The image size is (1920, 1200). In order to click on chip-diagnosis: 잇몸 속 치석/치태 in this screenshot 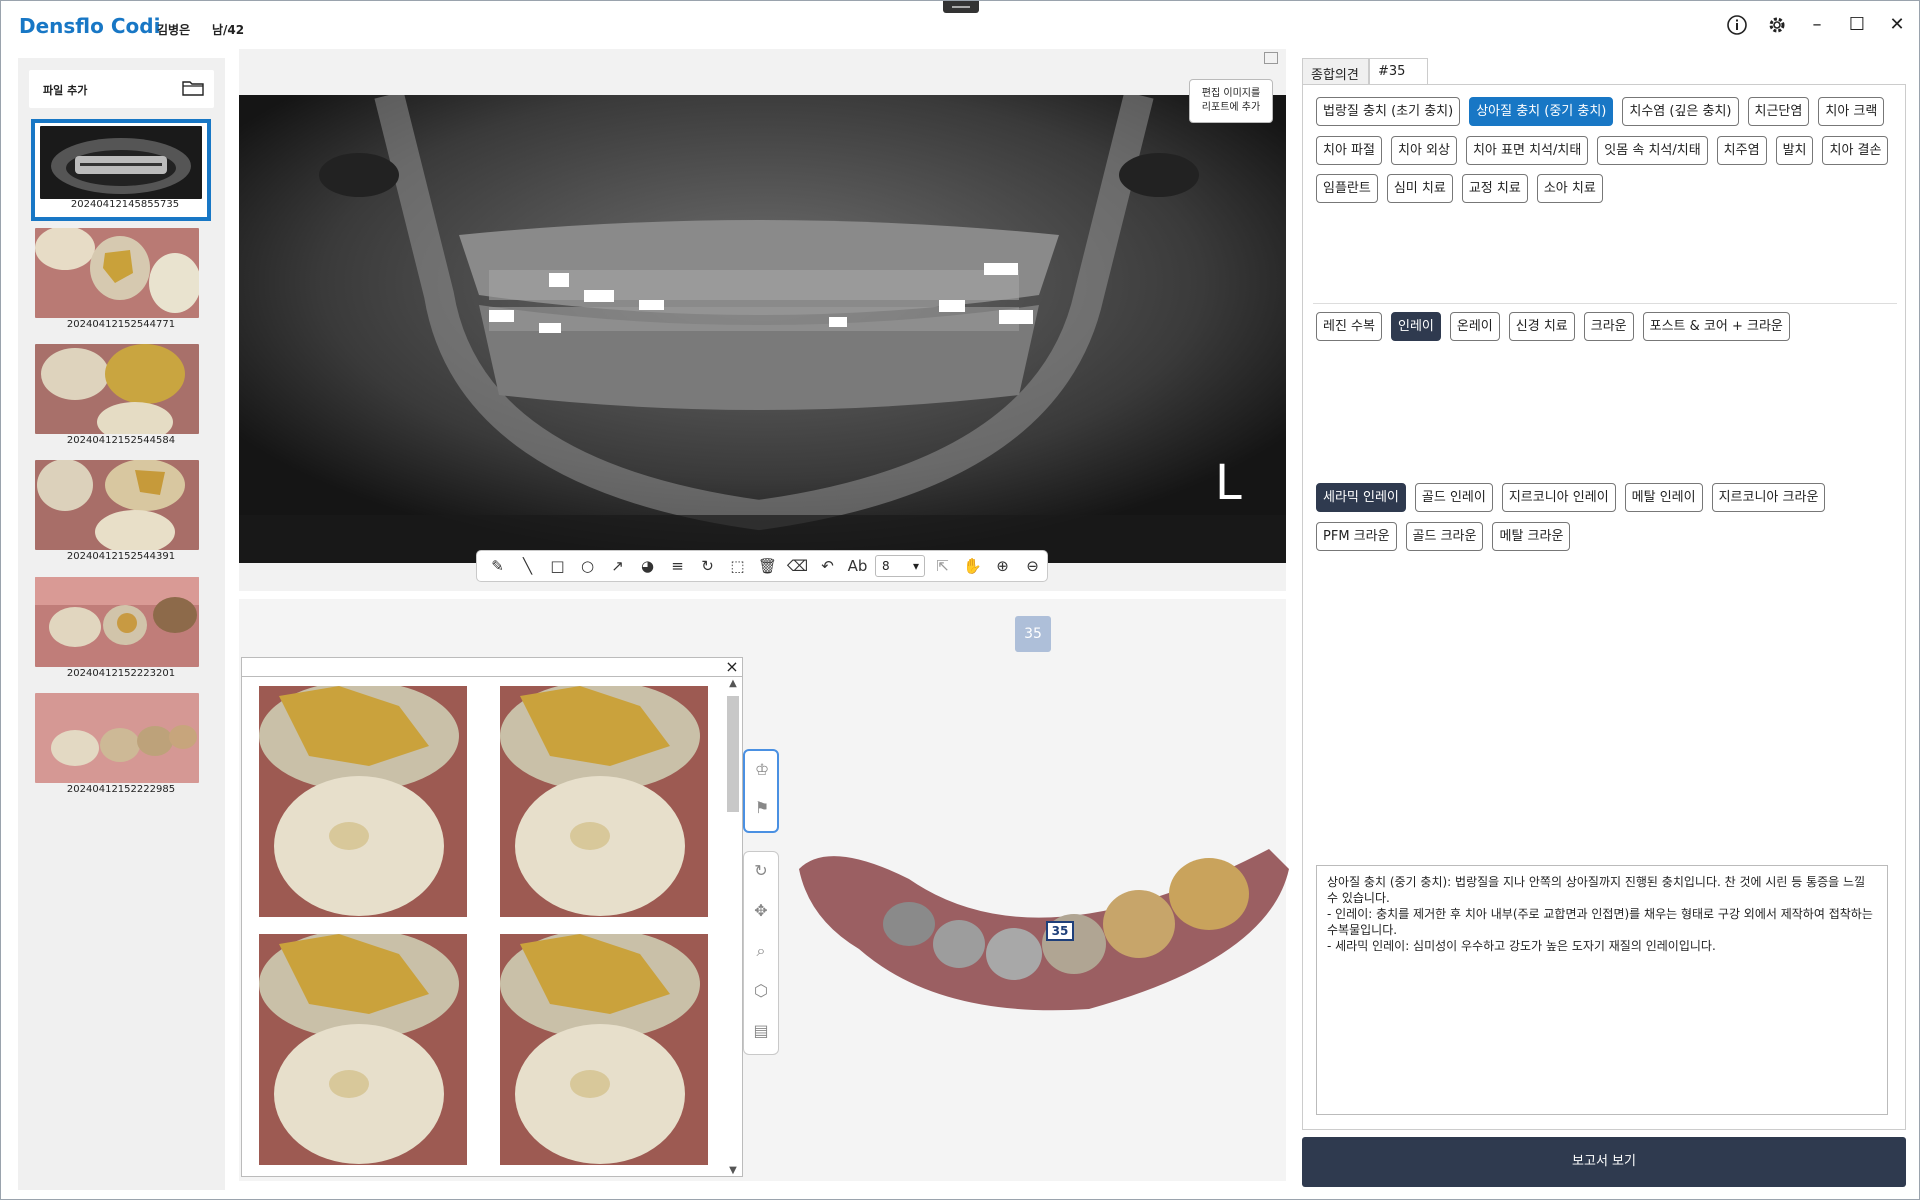, I will do `click(1652, 150)`.